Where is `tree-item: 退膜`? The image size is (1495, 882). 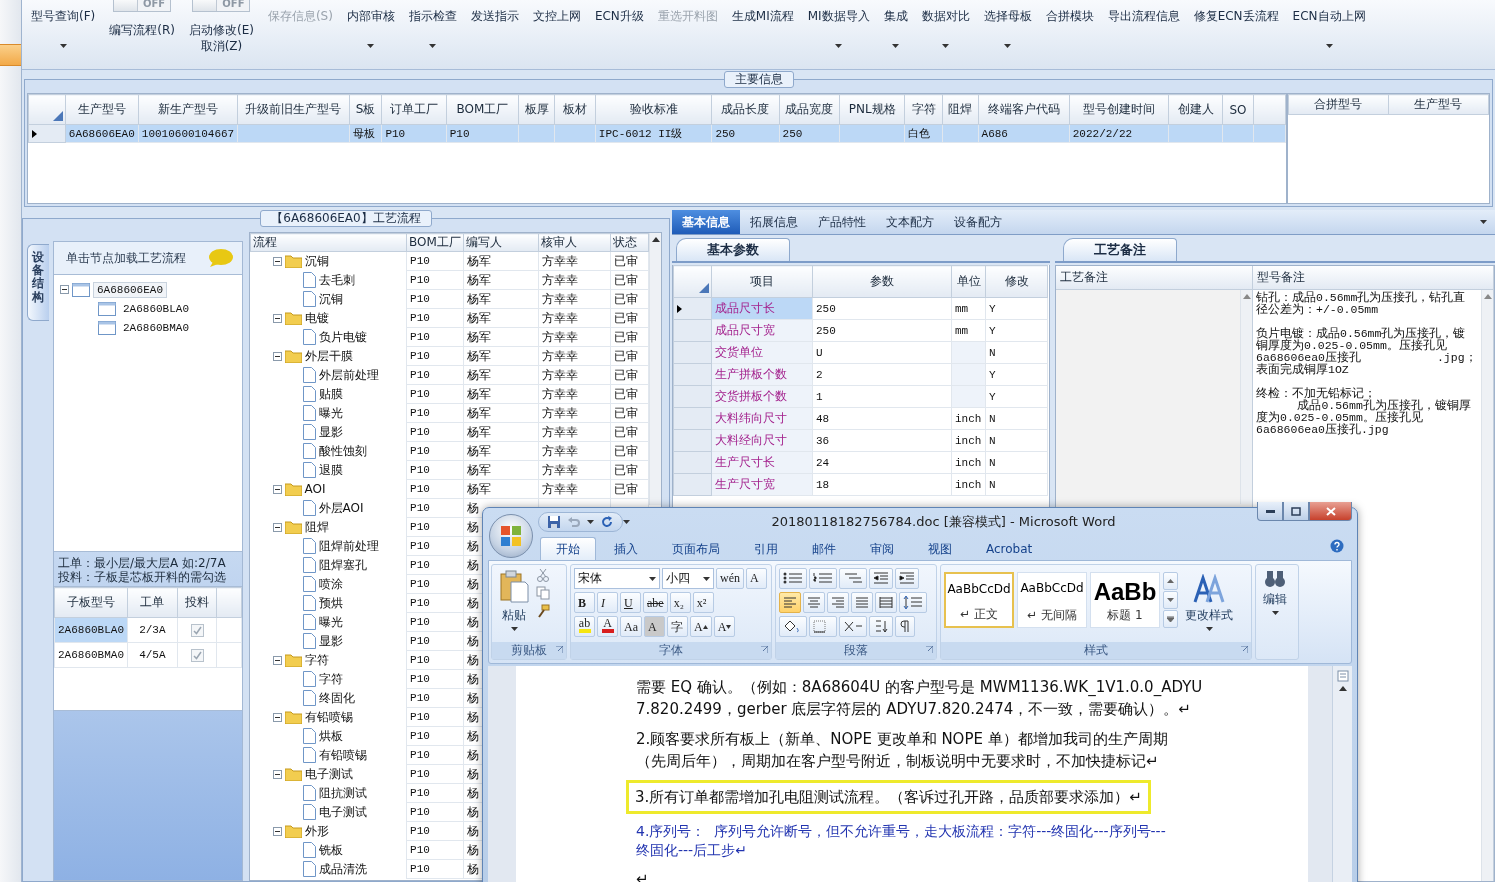
tree-item: 退膜 is located at coordinates (330, 470).